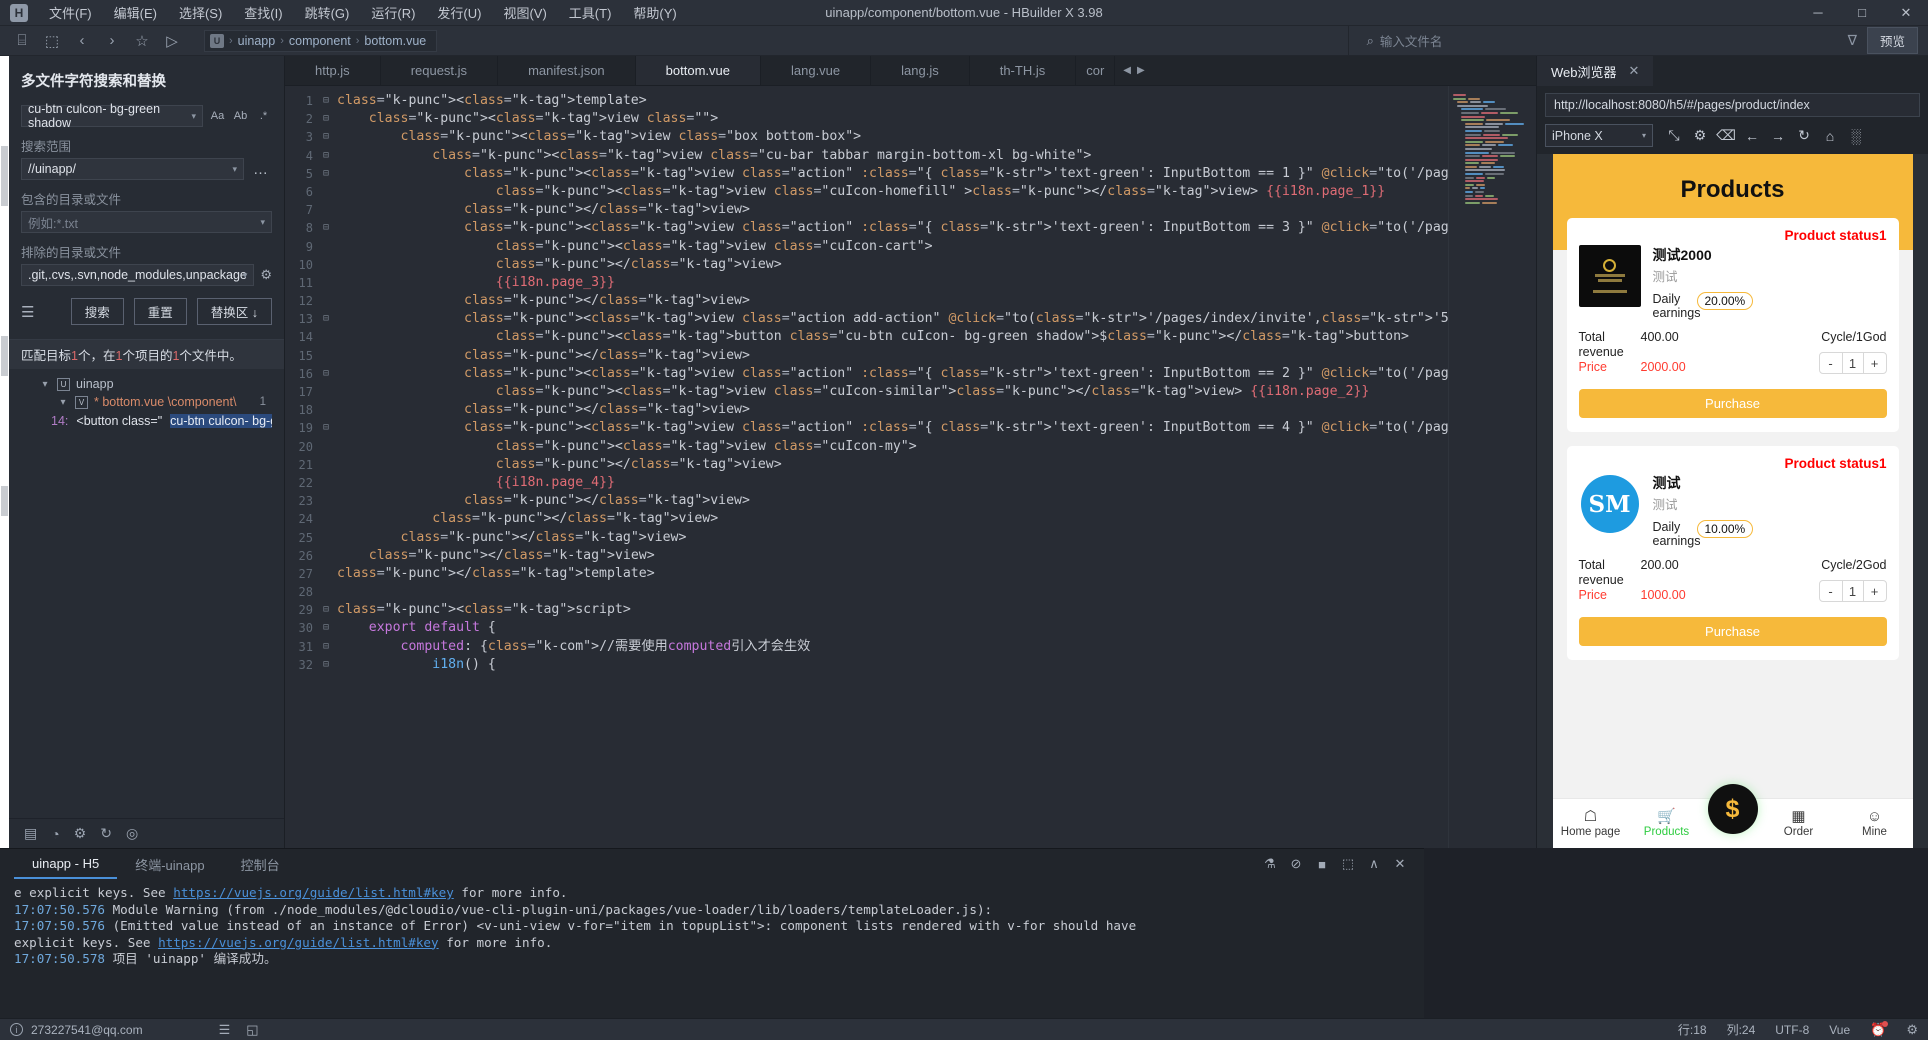 This screenshot has height=1040, width=1928. What do you see at coordinates (1270, 864) in the screenshot?
I see `filter-console-icon: ⚗` at bounding box center [1270, 864].